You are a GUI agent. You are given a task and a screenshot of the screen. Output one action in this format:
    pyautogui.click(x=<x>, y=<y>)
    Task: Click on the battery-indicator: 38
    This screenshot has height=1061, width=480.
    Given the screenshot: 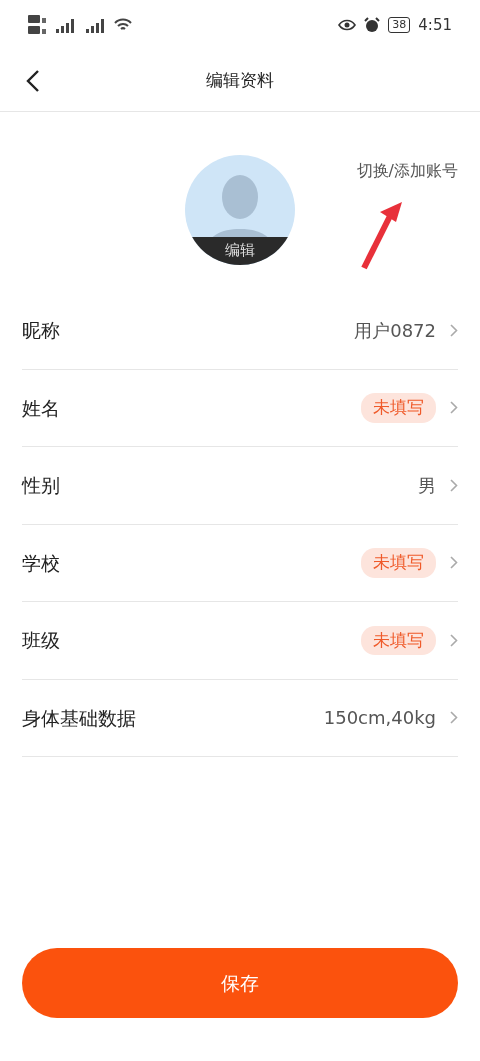 What is the action you would take?
    pyautogui.click(x=399, y=25)
    